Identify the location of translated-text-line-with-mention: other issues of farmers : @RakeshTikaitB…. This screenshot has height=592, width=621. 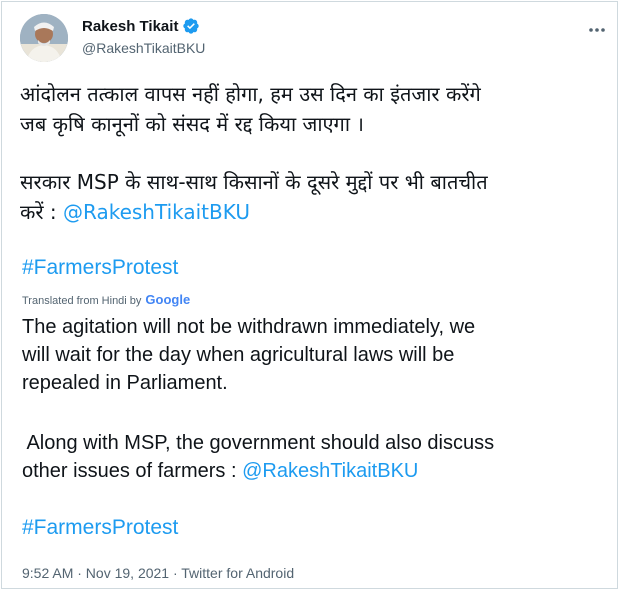
(220, 471).